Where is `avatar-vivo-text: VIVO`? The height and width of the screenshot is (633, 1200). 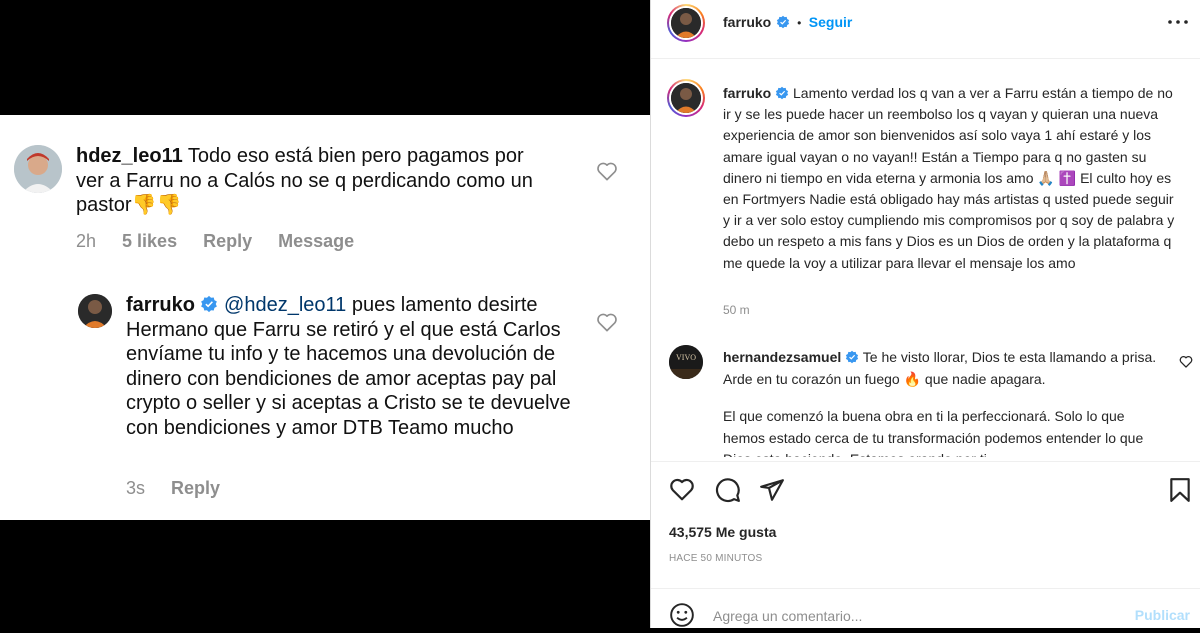 avatar-vivo-text: VIVO is located at coordinates (686, 357).